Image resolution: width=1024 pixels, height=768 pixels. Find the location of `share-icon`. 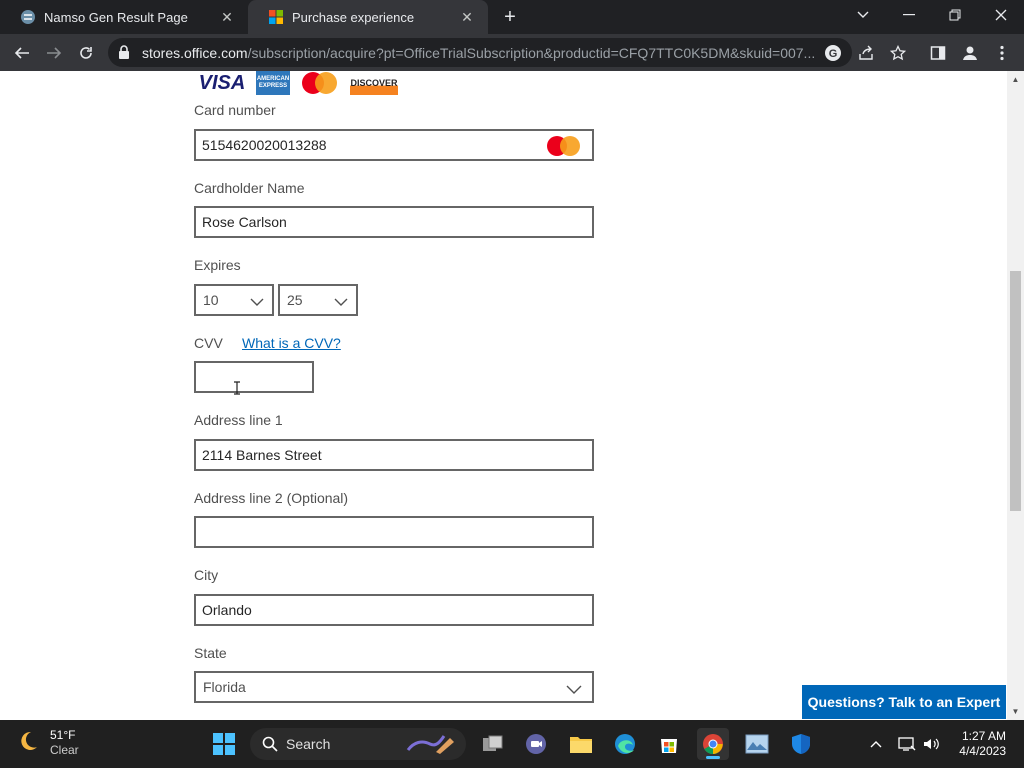

share-icon is located at coordinates (866, 53).